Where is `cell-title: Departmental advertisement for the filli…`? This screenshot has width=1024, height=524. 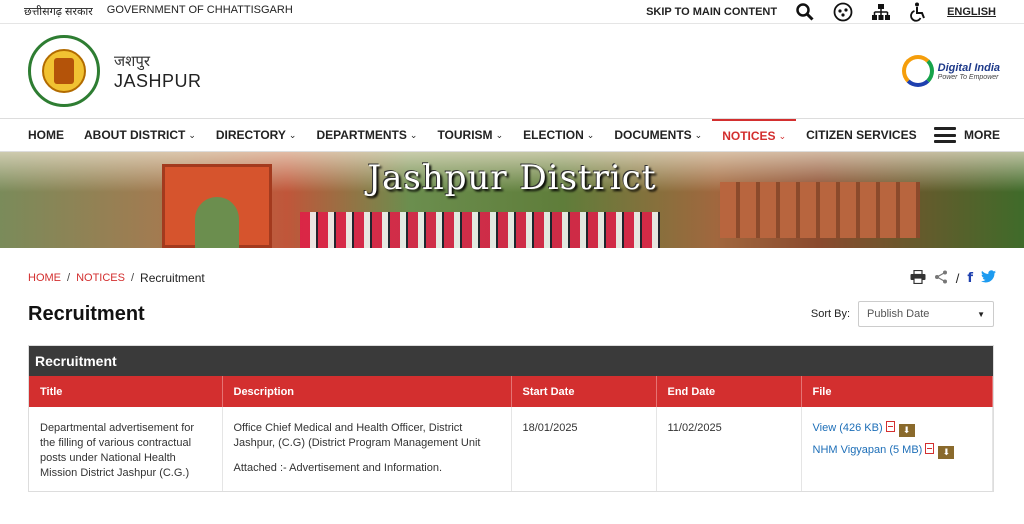
cell-title: Departmental advertisement for the filli… is located at coordinates (126, 449).